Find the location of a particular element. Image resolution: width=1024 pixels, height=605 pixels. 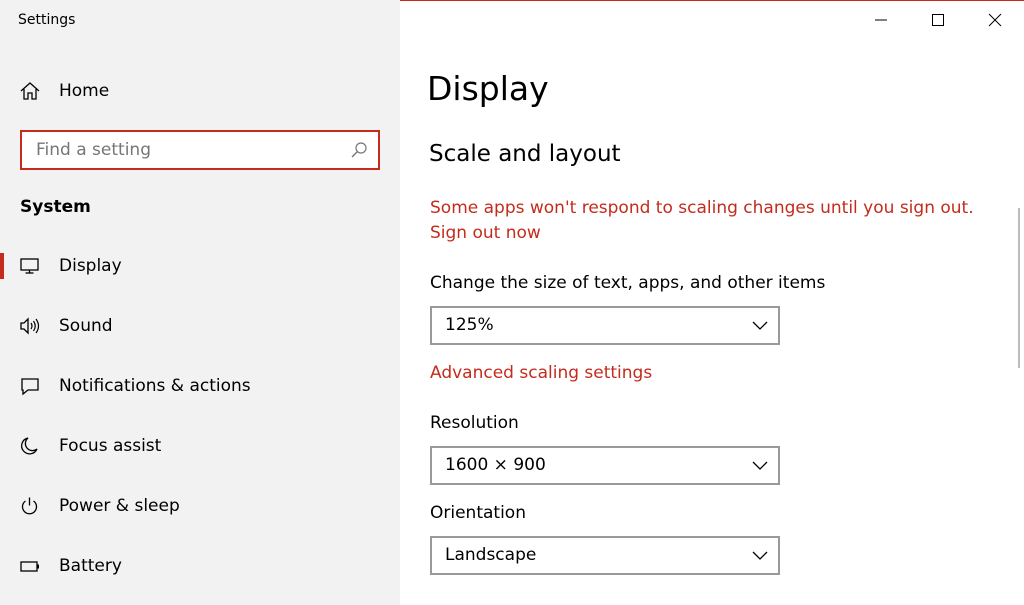

page-title: Display is located at coordinates (488, 88).